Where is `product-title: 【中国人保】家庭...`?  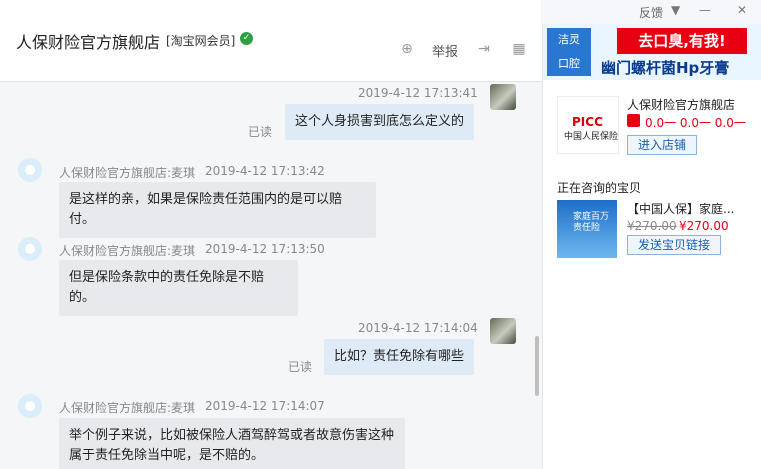
product-title: 【中国人保】家庭... is located at coordinates (680, 208).